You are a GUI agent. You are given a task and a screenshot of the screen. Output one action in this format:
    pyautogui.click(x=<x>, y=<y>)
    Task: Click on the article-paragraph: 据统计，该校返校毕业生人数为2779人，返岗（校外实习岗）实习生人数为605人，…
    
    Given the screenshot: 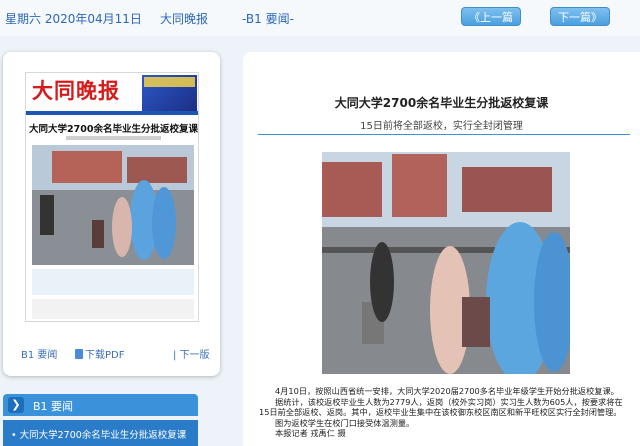 What is the action you would take?
    pyautogui.click(x=441, y=407)
    